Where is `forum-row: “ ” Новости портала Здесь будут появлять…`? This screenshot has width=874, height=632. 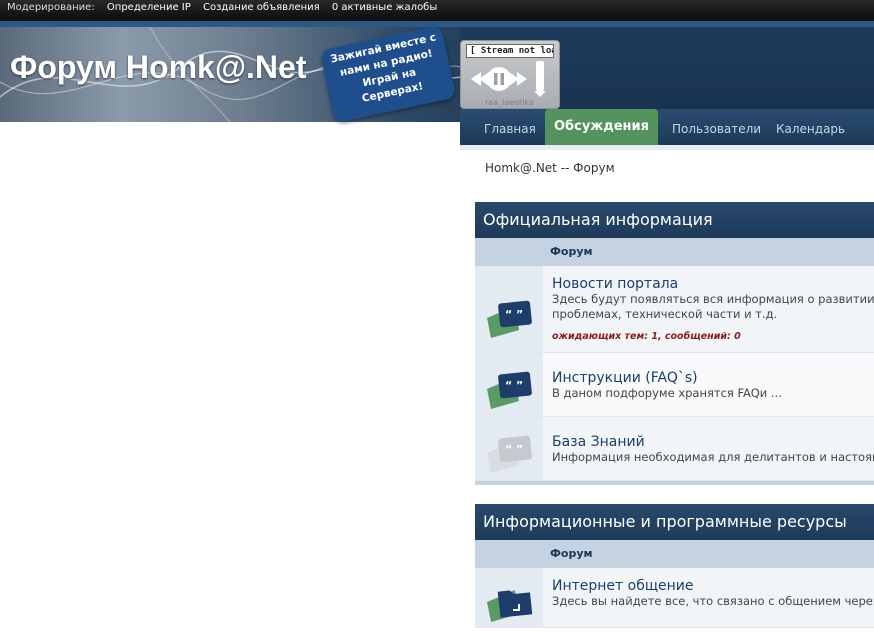 forum-row: “ ” Новости портала Здесь будут появлять… is located at coordinates (674, 309).